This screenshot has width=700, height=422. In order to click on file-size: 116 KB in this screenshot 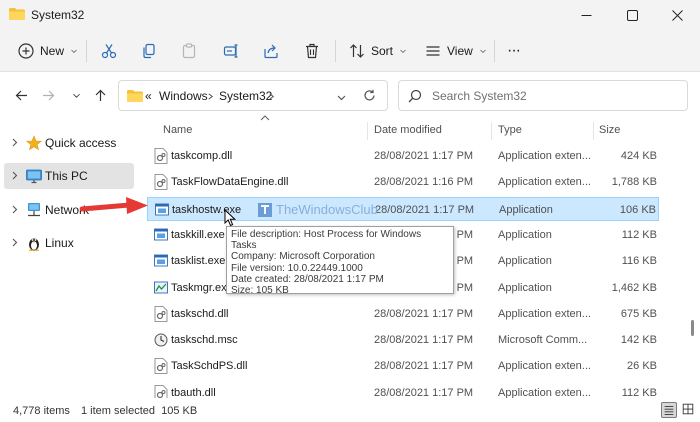, I will do `click(639, 261)`.